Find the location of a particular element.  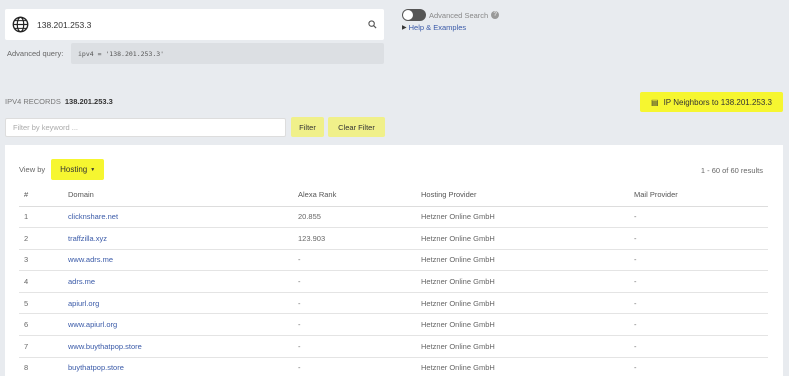

table-row: 5 apiurl.org - Hetzner Online GmbH - is located at coordinates (393, 303).